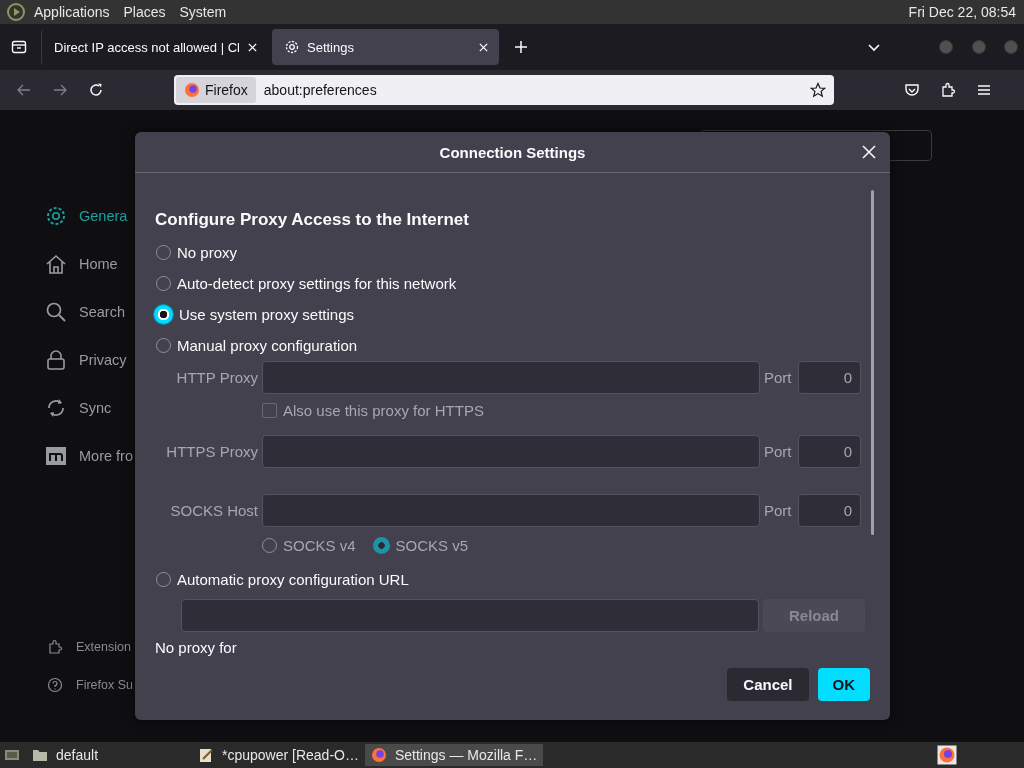 This screenshot has width=1024, height=768. What do you see at coordinates (510, 314) in the screenshot?
I see `proxy-option: Use system proxy settings` at bounding box center [510, 314].